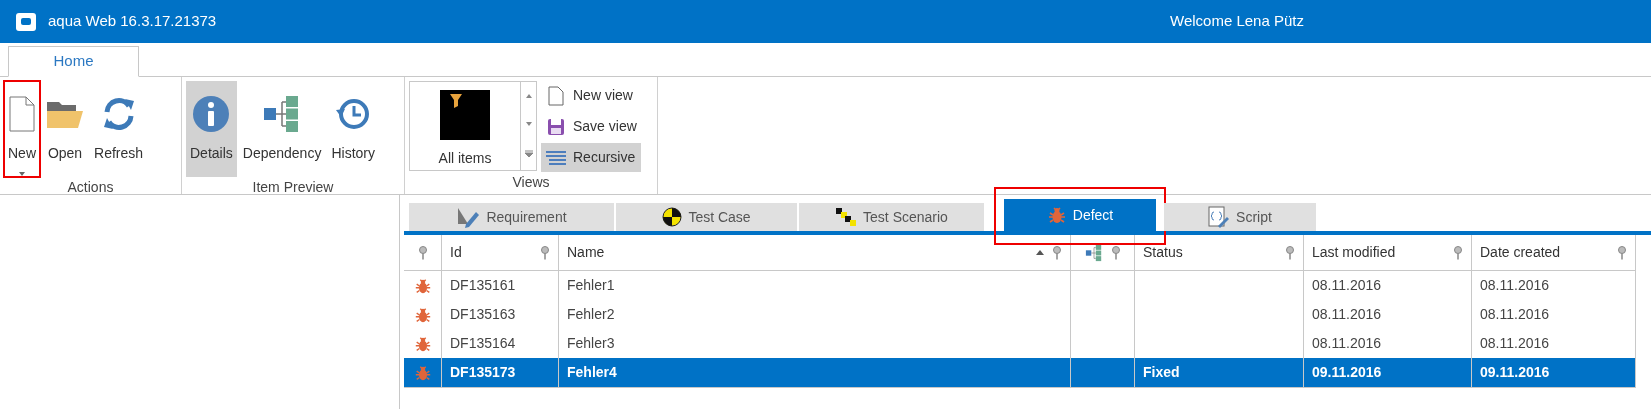  Describe the element at coordinates (846, 217) in the screenshot. I see `checkered-tape-icon` at that location.